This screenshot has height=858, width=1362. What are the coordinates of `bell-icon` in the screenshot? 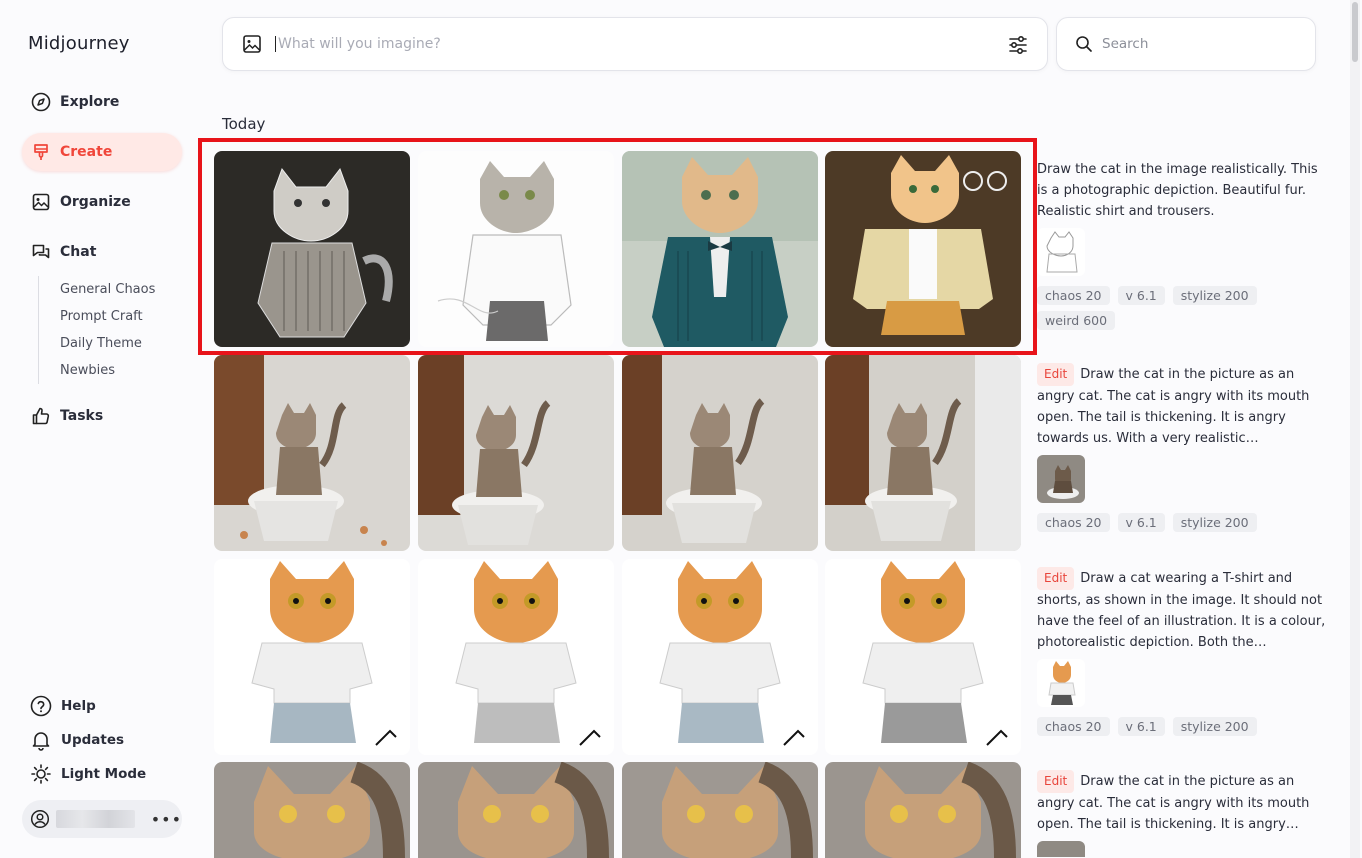 It's located at (41, 740).